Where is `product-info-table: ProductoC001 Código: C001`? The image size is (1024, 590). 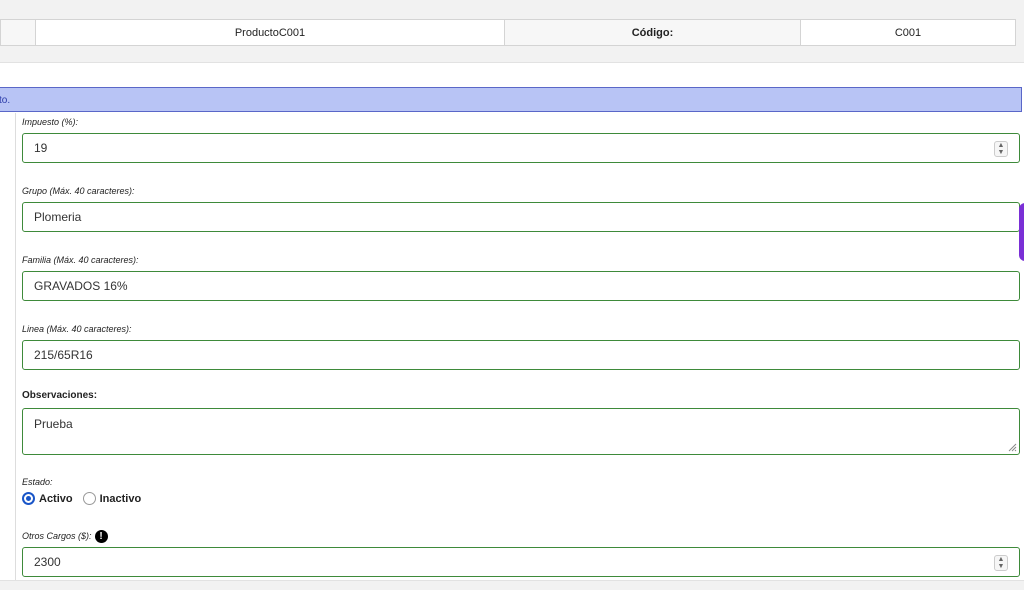 product-info-table: ProductoC001 Código: C001 is located at coordinates (508, 32).